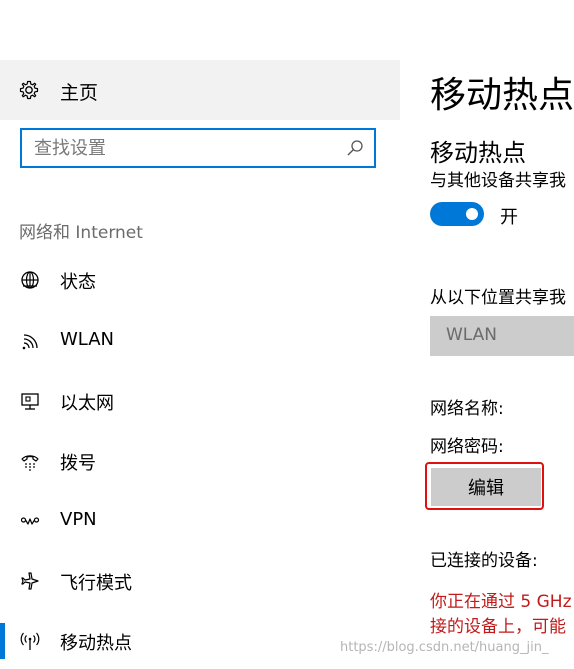  What do you see at coordinates (457, 214) in the screenshot?
I see `hotspot-toggle` at bounding box center [457, 214].